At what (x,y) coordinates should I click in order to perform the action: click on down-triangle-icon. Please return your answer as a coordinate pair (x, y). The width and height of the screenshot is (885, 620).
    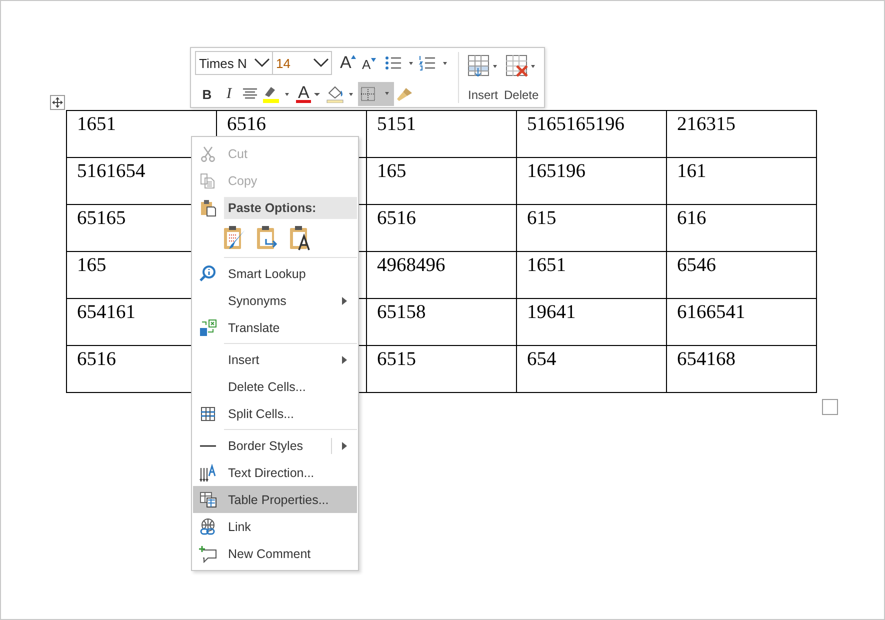
    Looking at the image, I should click on (373, 60).